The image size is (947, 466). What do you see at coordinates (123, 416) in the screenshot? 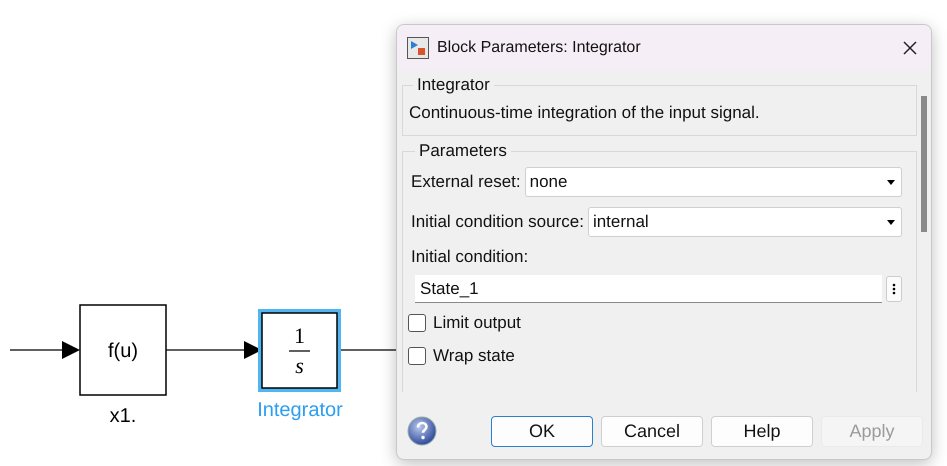
I see `block-label: x1.` at bounding box center [123, 416].